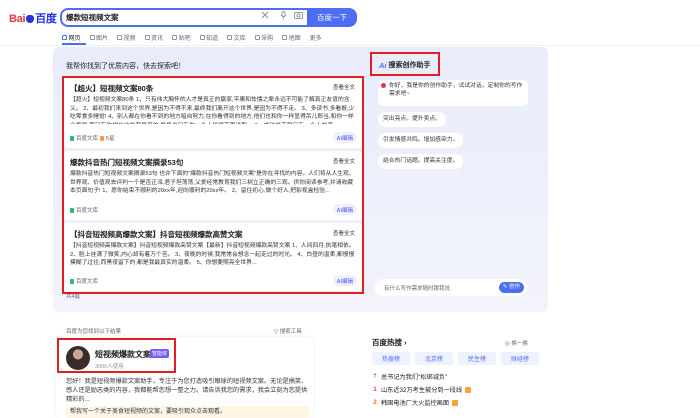 This screenshot has height=418, width=700. I want to click on card-title: 爆款抖音热门短视频文案摘录53句, so click(126, 162).